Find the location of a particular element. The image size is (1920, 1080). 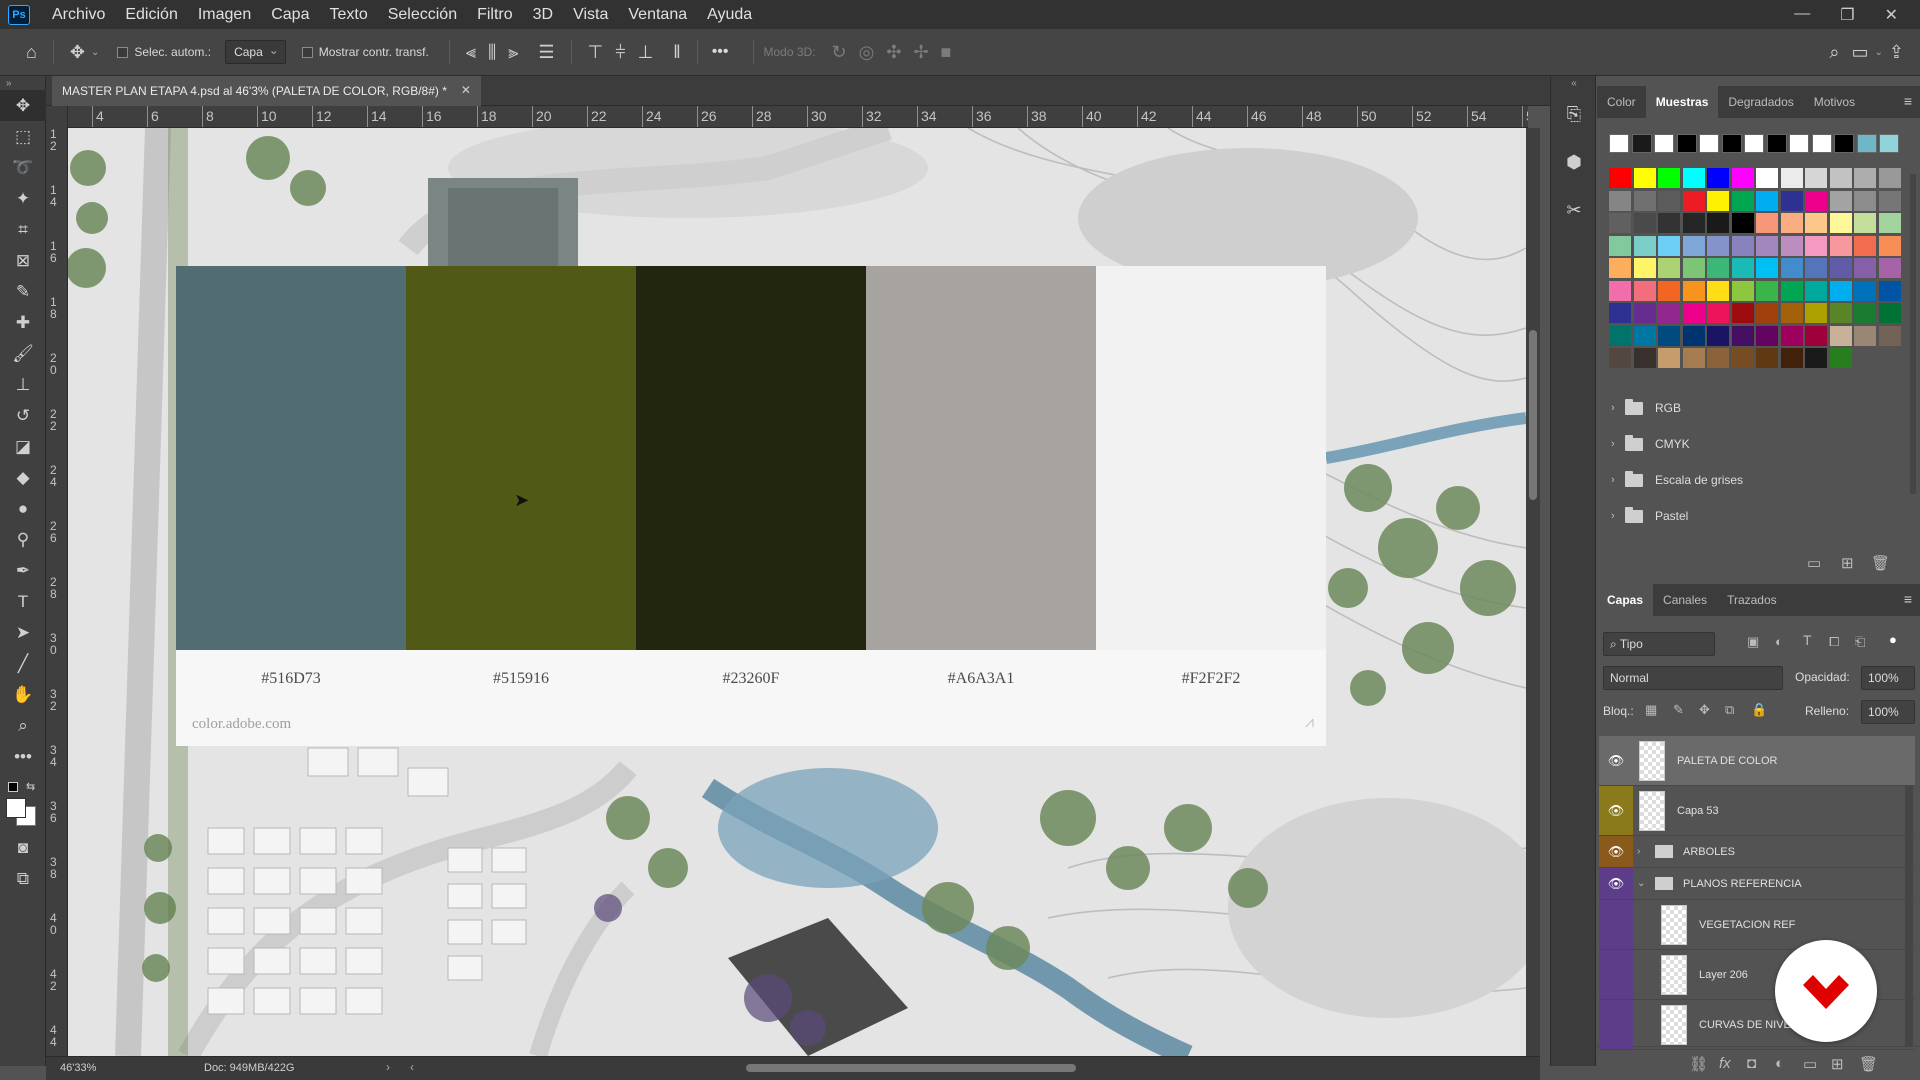

menu-capa: Capa is located at coordinates (290, 14).